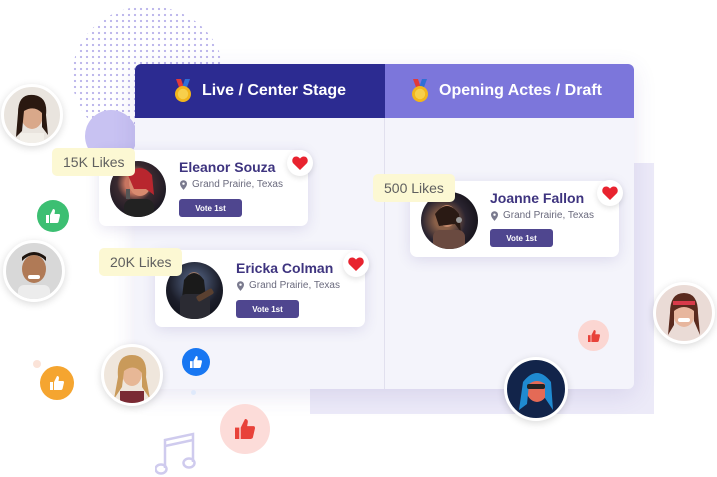 This screenshot has width=717, height=477. I want to click on music-note-icon, so click(175, 453).